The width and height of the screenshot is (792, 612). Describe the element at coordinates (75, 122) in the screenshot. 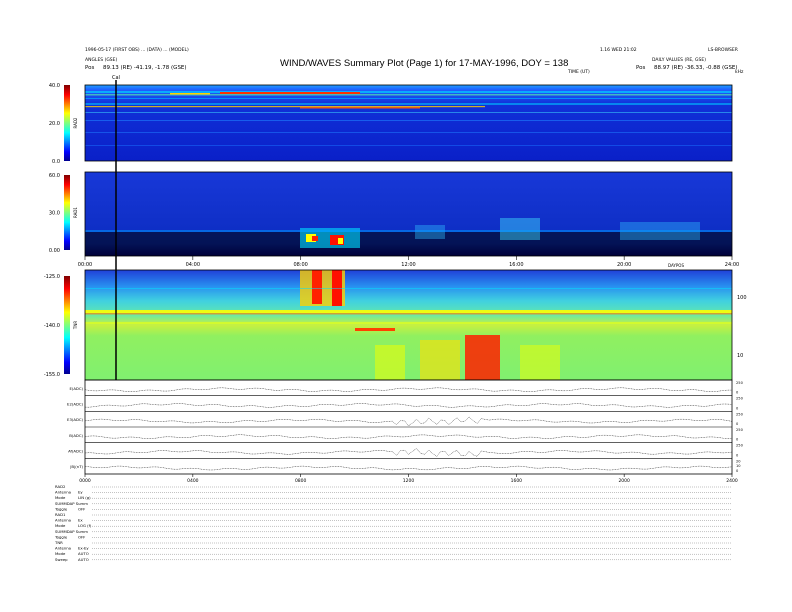

I see `panel-ylabel: RAD2` at that location.